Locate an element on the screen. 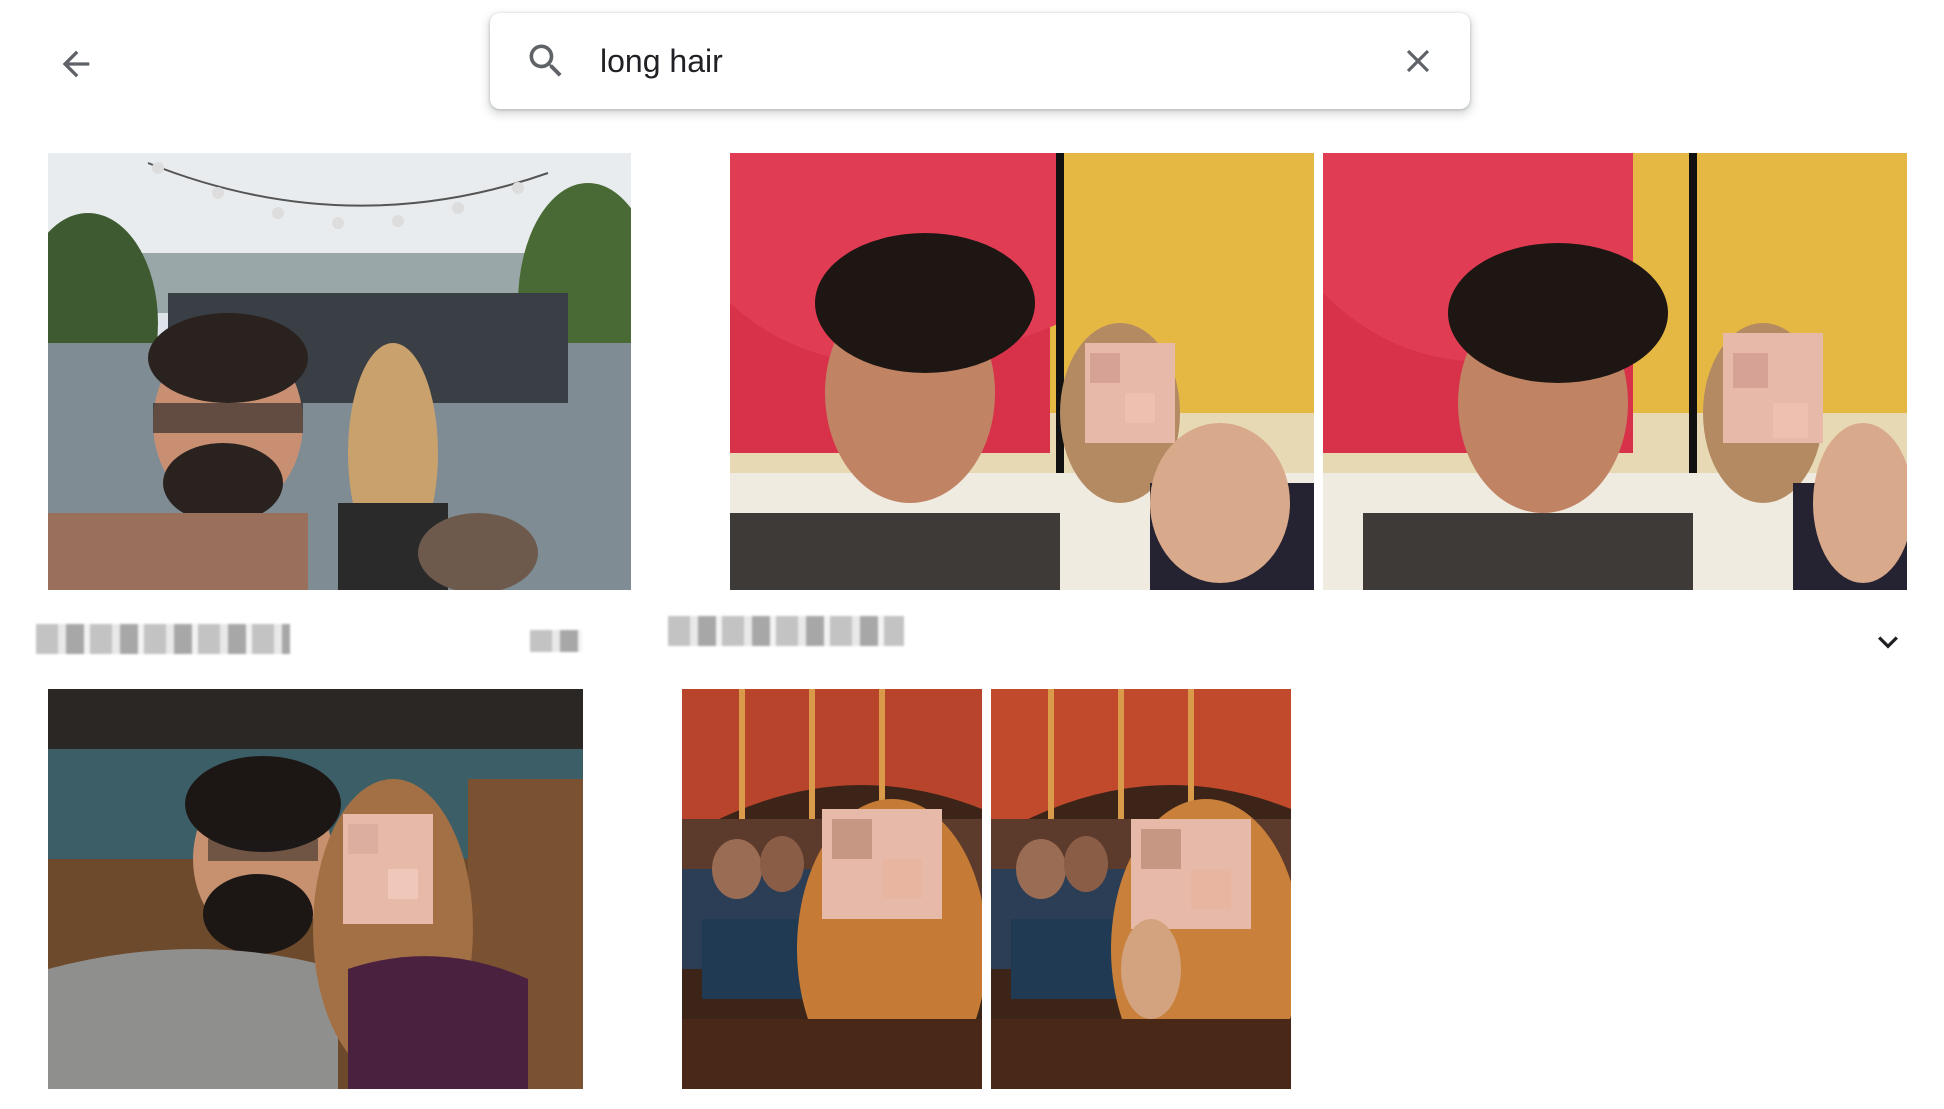 This screenshot has width=1944, height=1109. clear-search-button is located at coordinates (1418, 61).